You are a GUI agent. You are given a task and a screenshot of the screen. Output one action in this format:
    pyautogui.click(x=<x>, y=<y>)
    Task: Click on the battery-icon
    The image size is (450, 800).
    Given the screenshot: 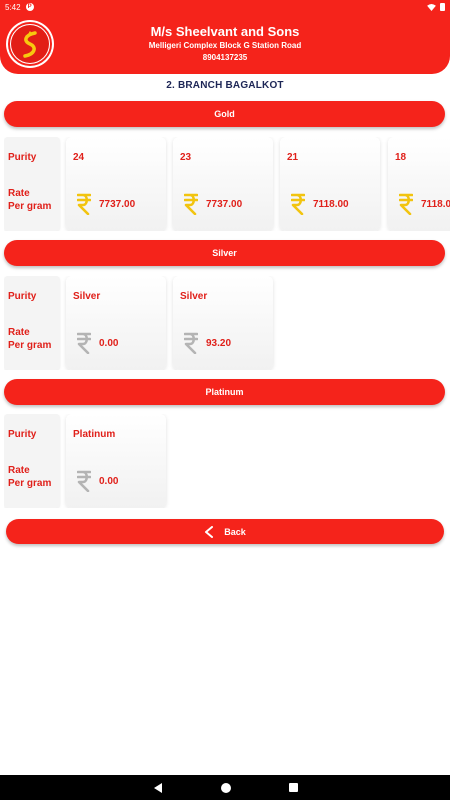 What is the action you would take?
    pyautogui.click(x=442, y=7)
    